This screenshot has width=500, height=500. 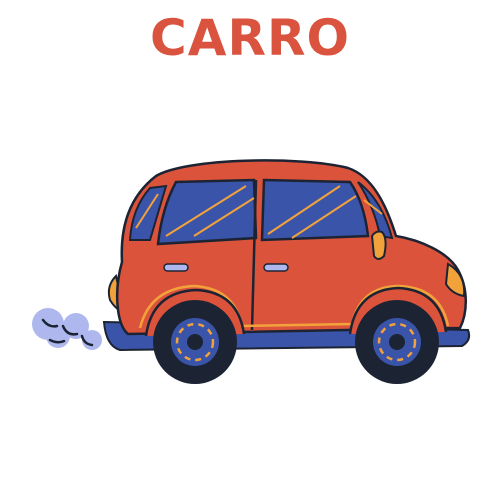 I want to click on front-window, so click(x=315, y=210).